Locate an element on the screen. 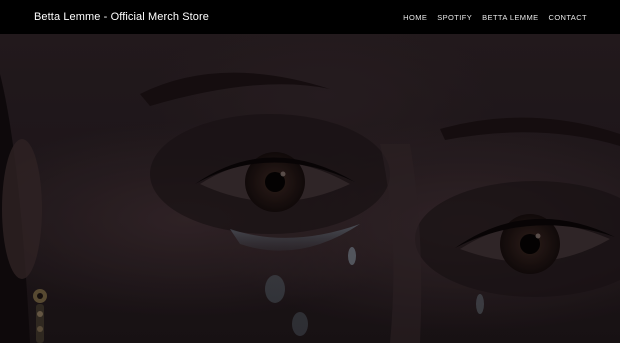 The image size is (620, 343). main-nav: HOME SPOTIFY BETTA LEMME CONTACT is located at coordinates (495, 17).